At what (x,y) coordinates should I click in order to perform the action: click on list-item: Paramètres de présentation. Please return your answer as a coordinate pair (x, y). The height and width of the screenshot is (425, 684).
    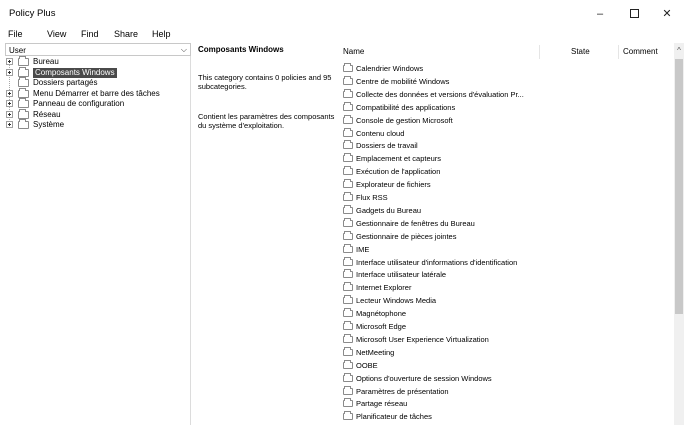
    Looking at the image, I should click on (507, 391).